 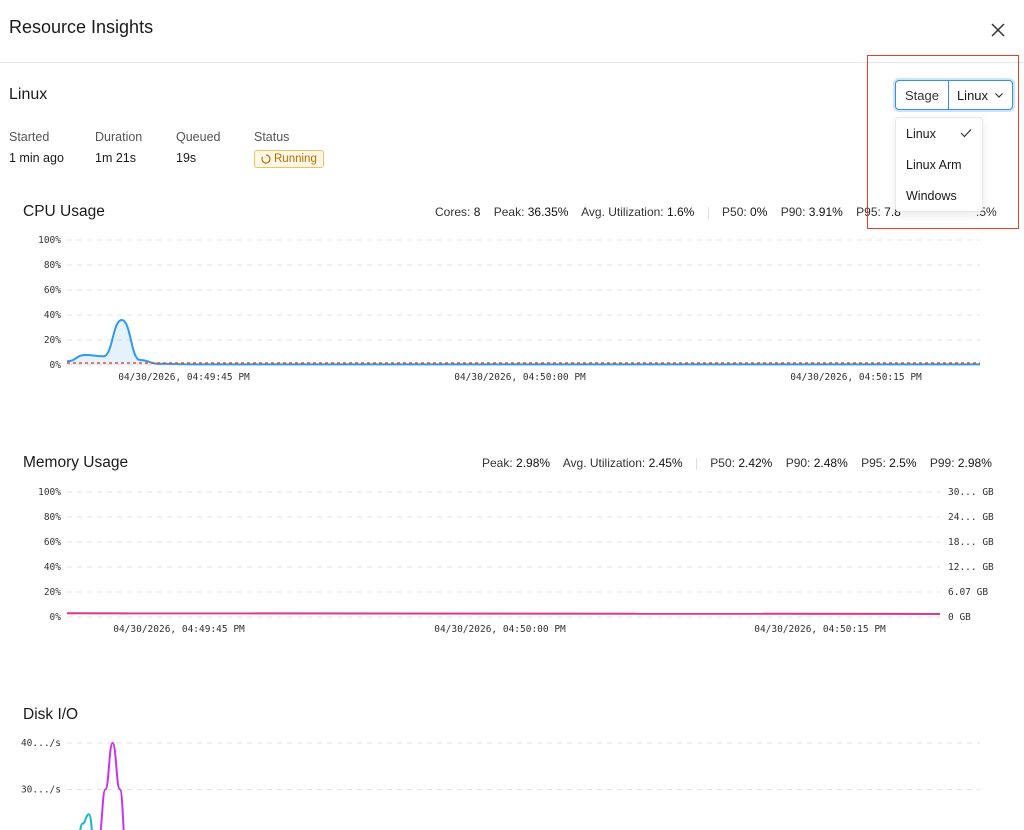 What do you see at coordinates (41, 743) in the screenshot?
I see `y-tick-label: 40.../s` at bounding box center [41, 743].